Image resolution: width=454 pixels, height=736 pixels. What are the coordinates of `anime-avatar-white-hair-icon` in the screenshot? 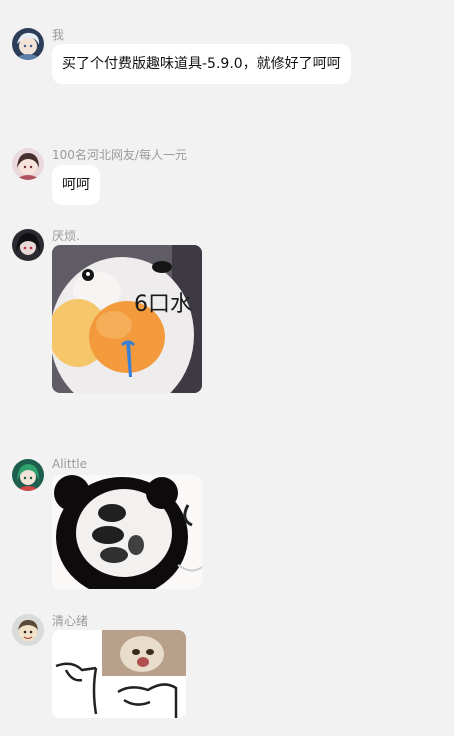 It's located at (28, 44).